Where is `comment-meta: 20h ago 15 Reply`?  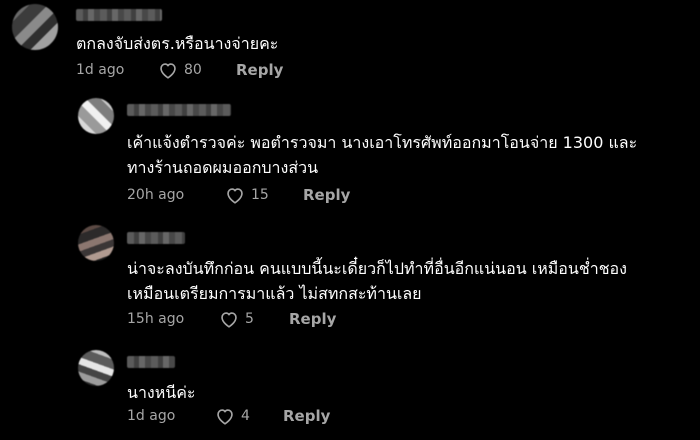
comment-meta: 20h ago 15 Reply is located at coordinates (238, 195).